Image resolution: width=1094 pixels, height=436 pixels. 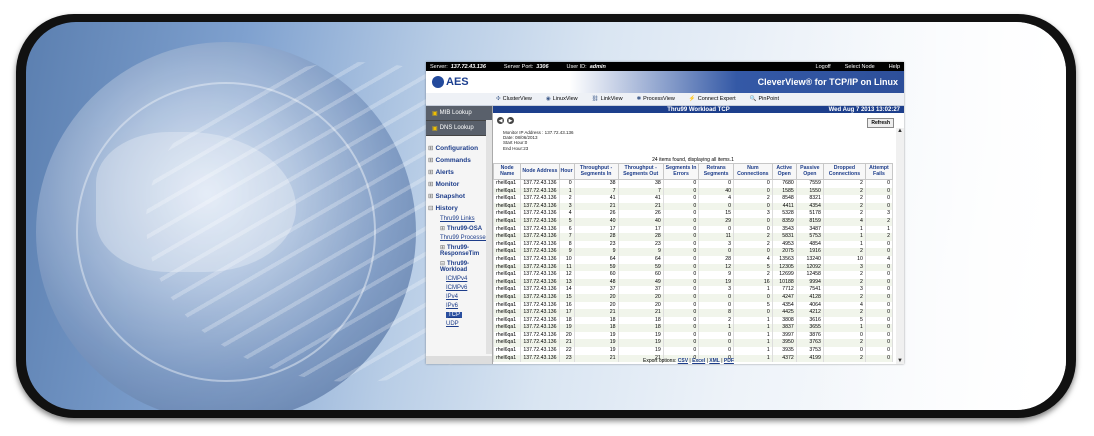 I want to click on history-nav: ◀ ▶, so click(x=505, y=120).